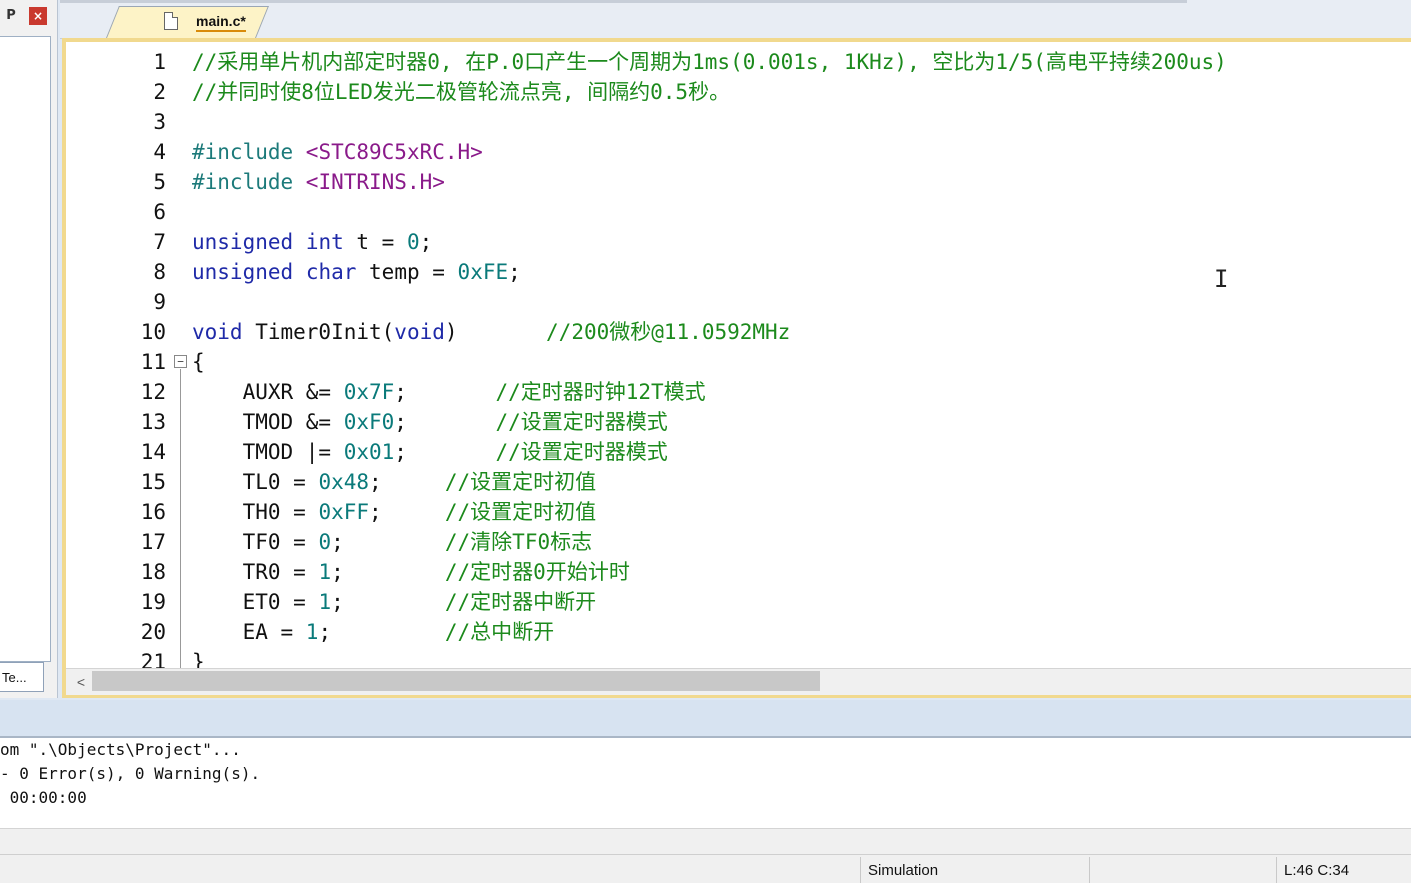  I want to click on code-token: 0x01, so click(369, 452).